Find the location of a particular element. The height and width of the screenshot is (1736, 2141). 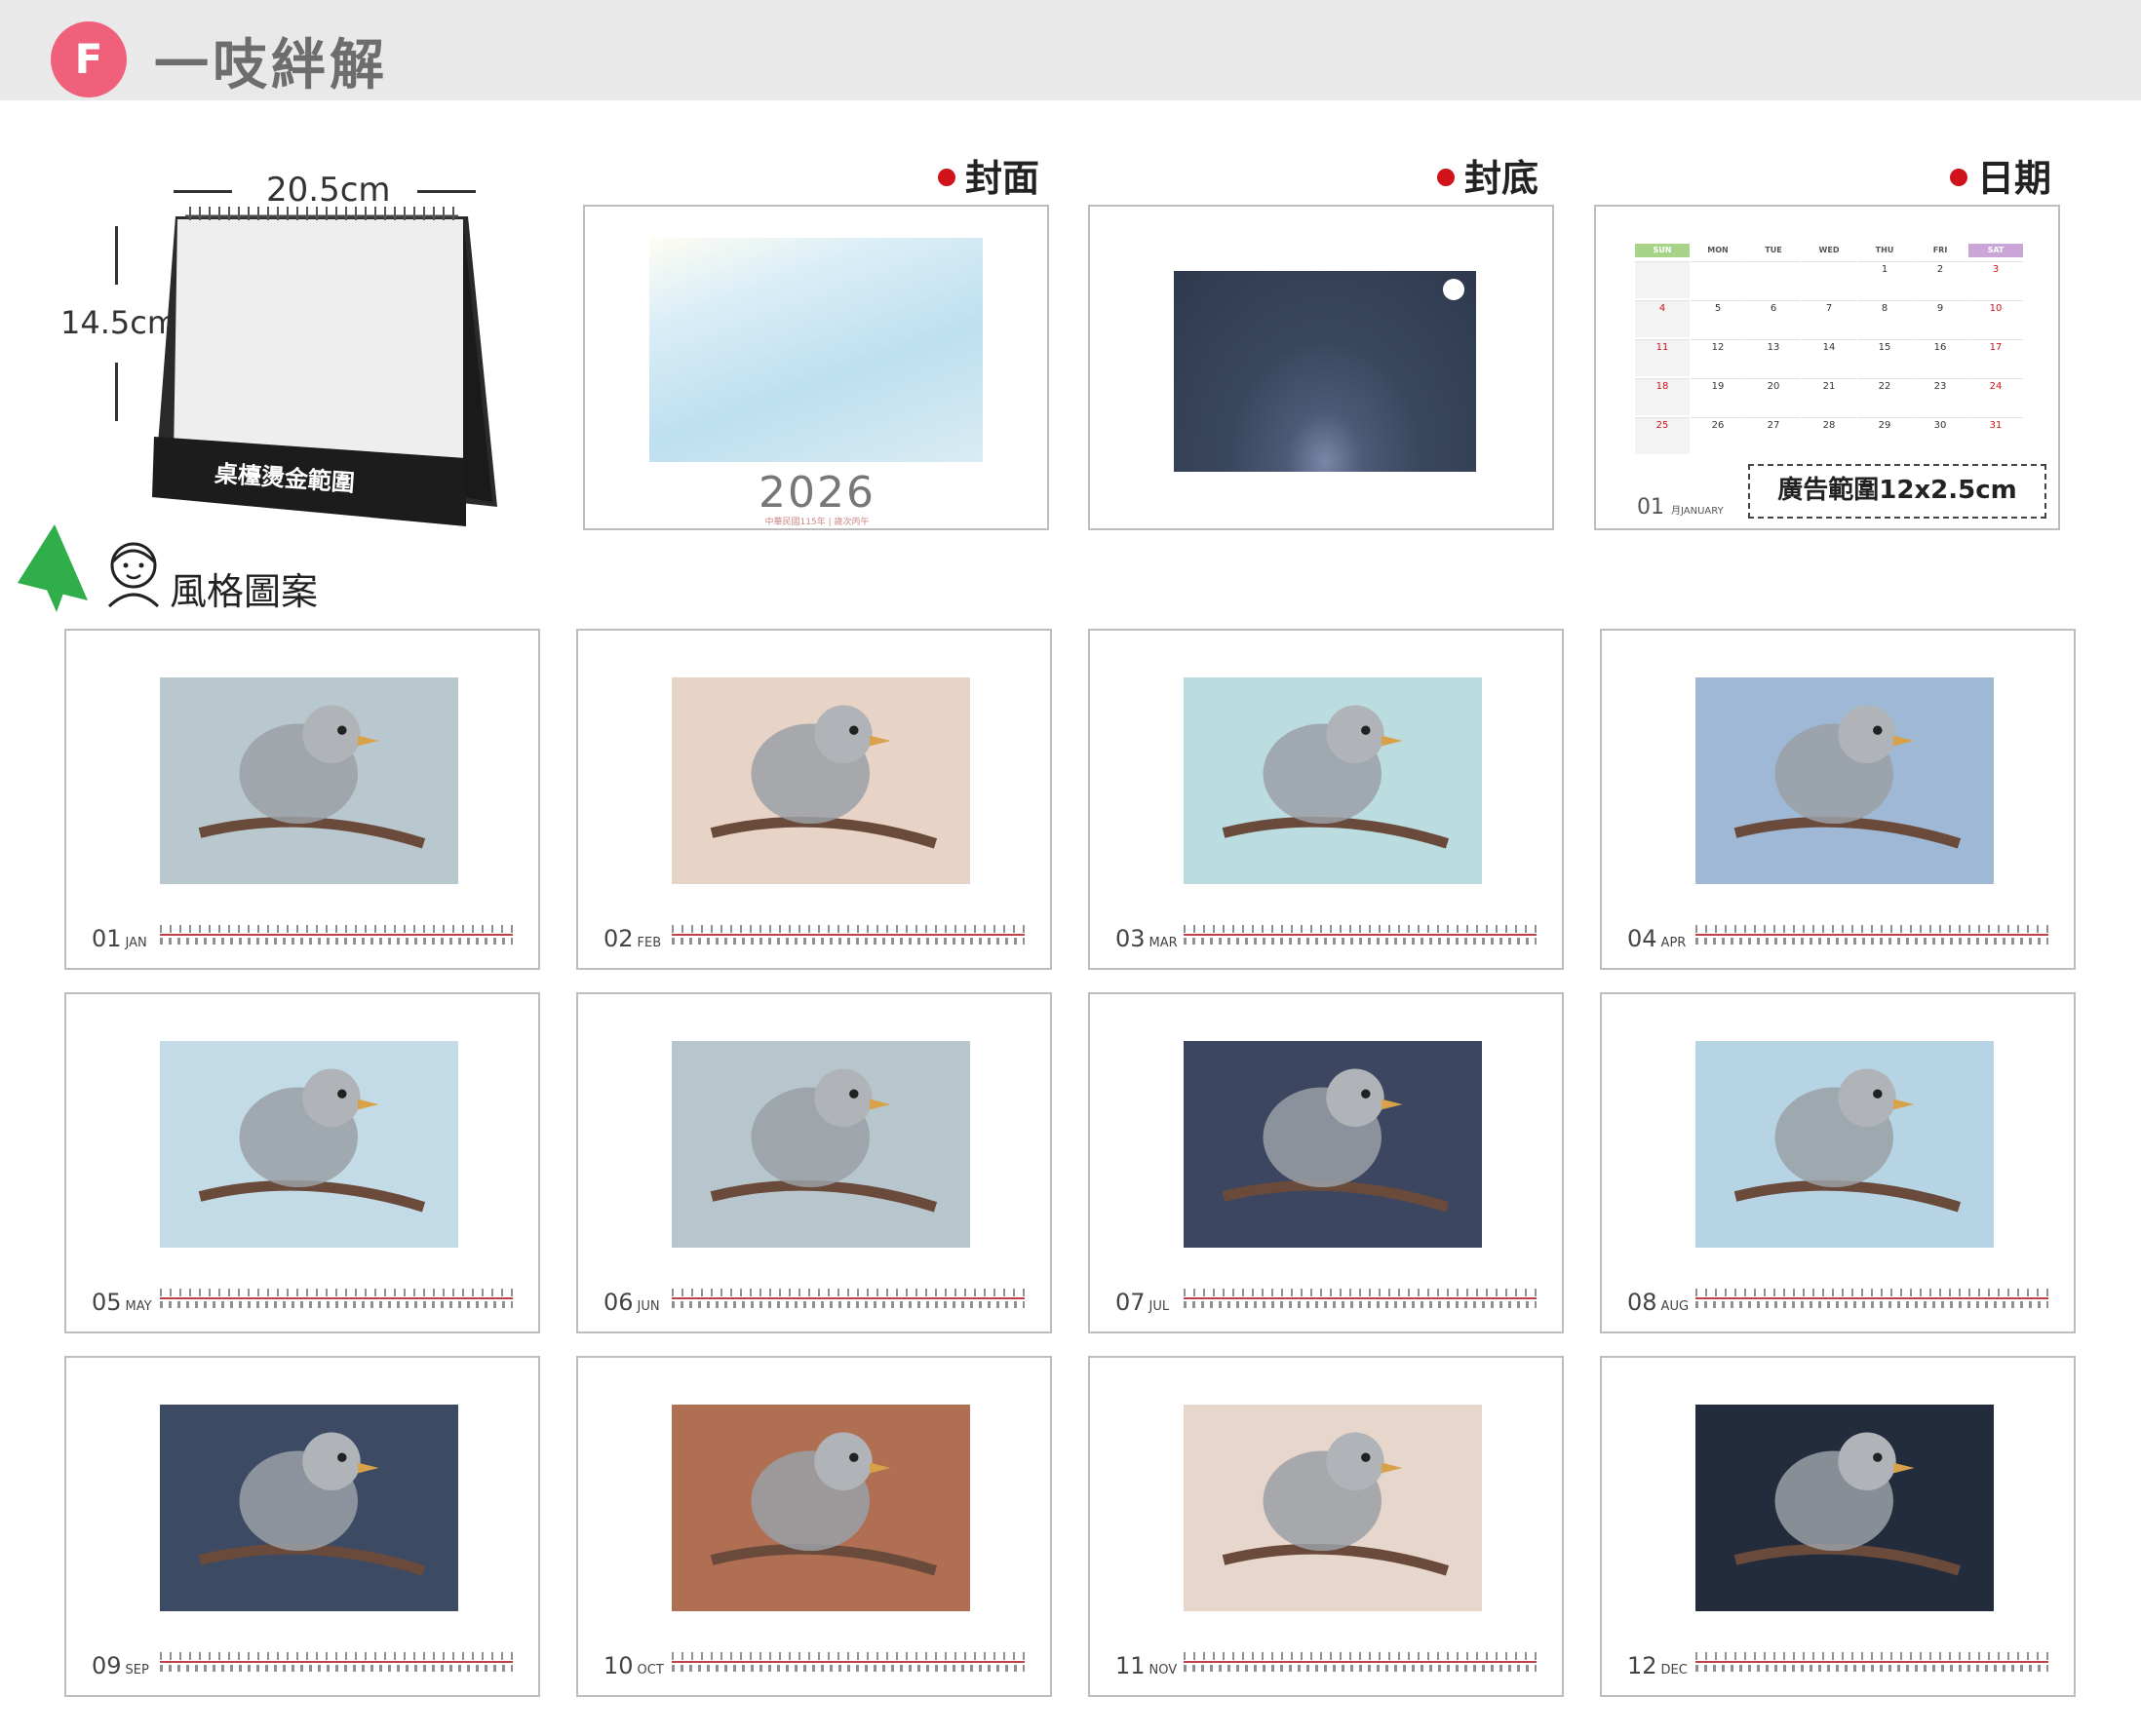

back-preview is located at coordinates (1321, 367).